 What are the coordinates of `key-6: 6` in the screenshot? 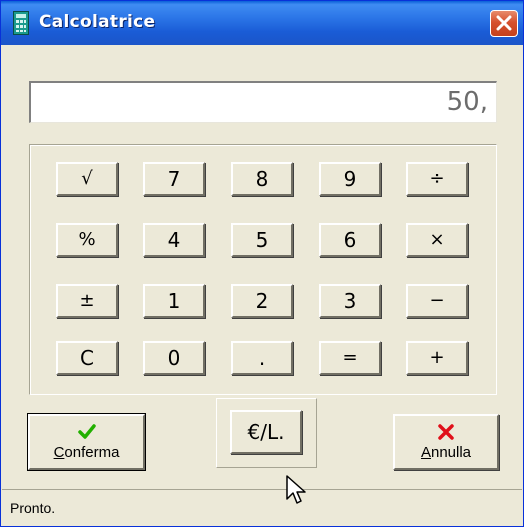 It's located at (350, 240).